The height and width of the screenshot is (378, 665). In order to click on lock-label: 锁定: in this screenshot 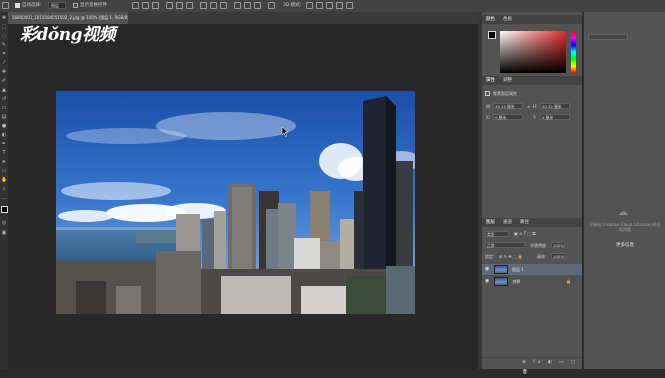, I will do `click(490, 256)`.